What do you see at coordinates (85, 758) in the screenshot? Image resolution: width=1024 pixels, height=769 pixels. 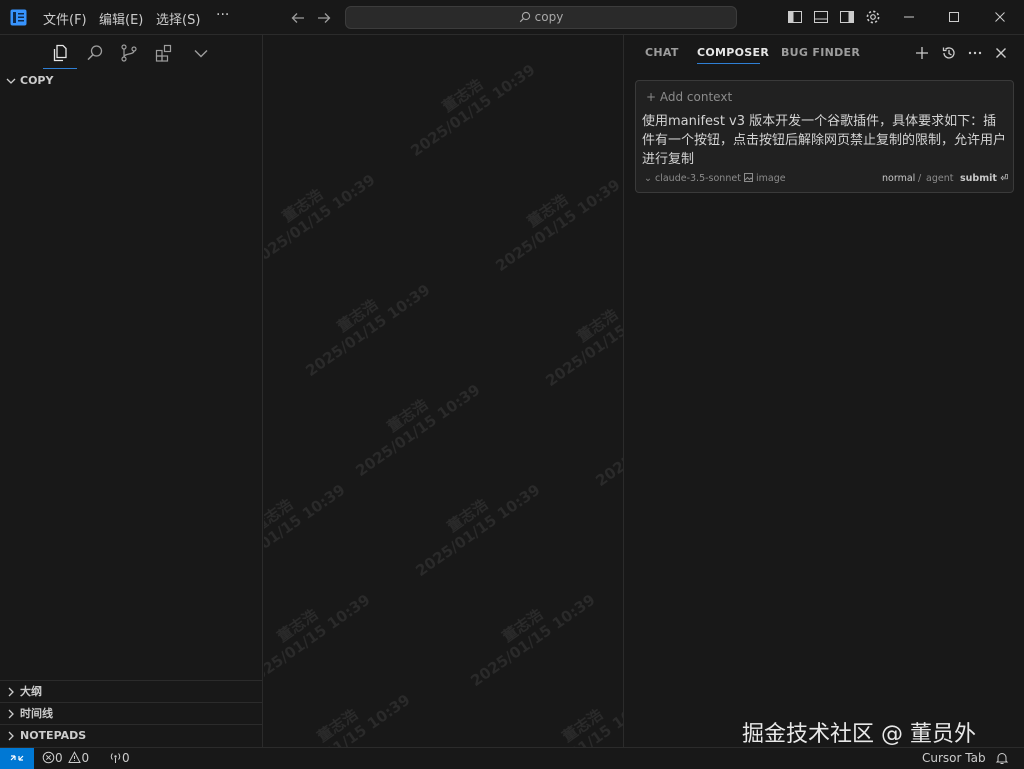 I see `warning-count: 0` at bounding box center [85, 758].